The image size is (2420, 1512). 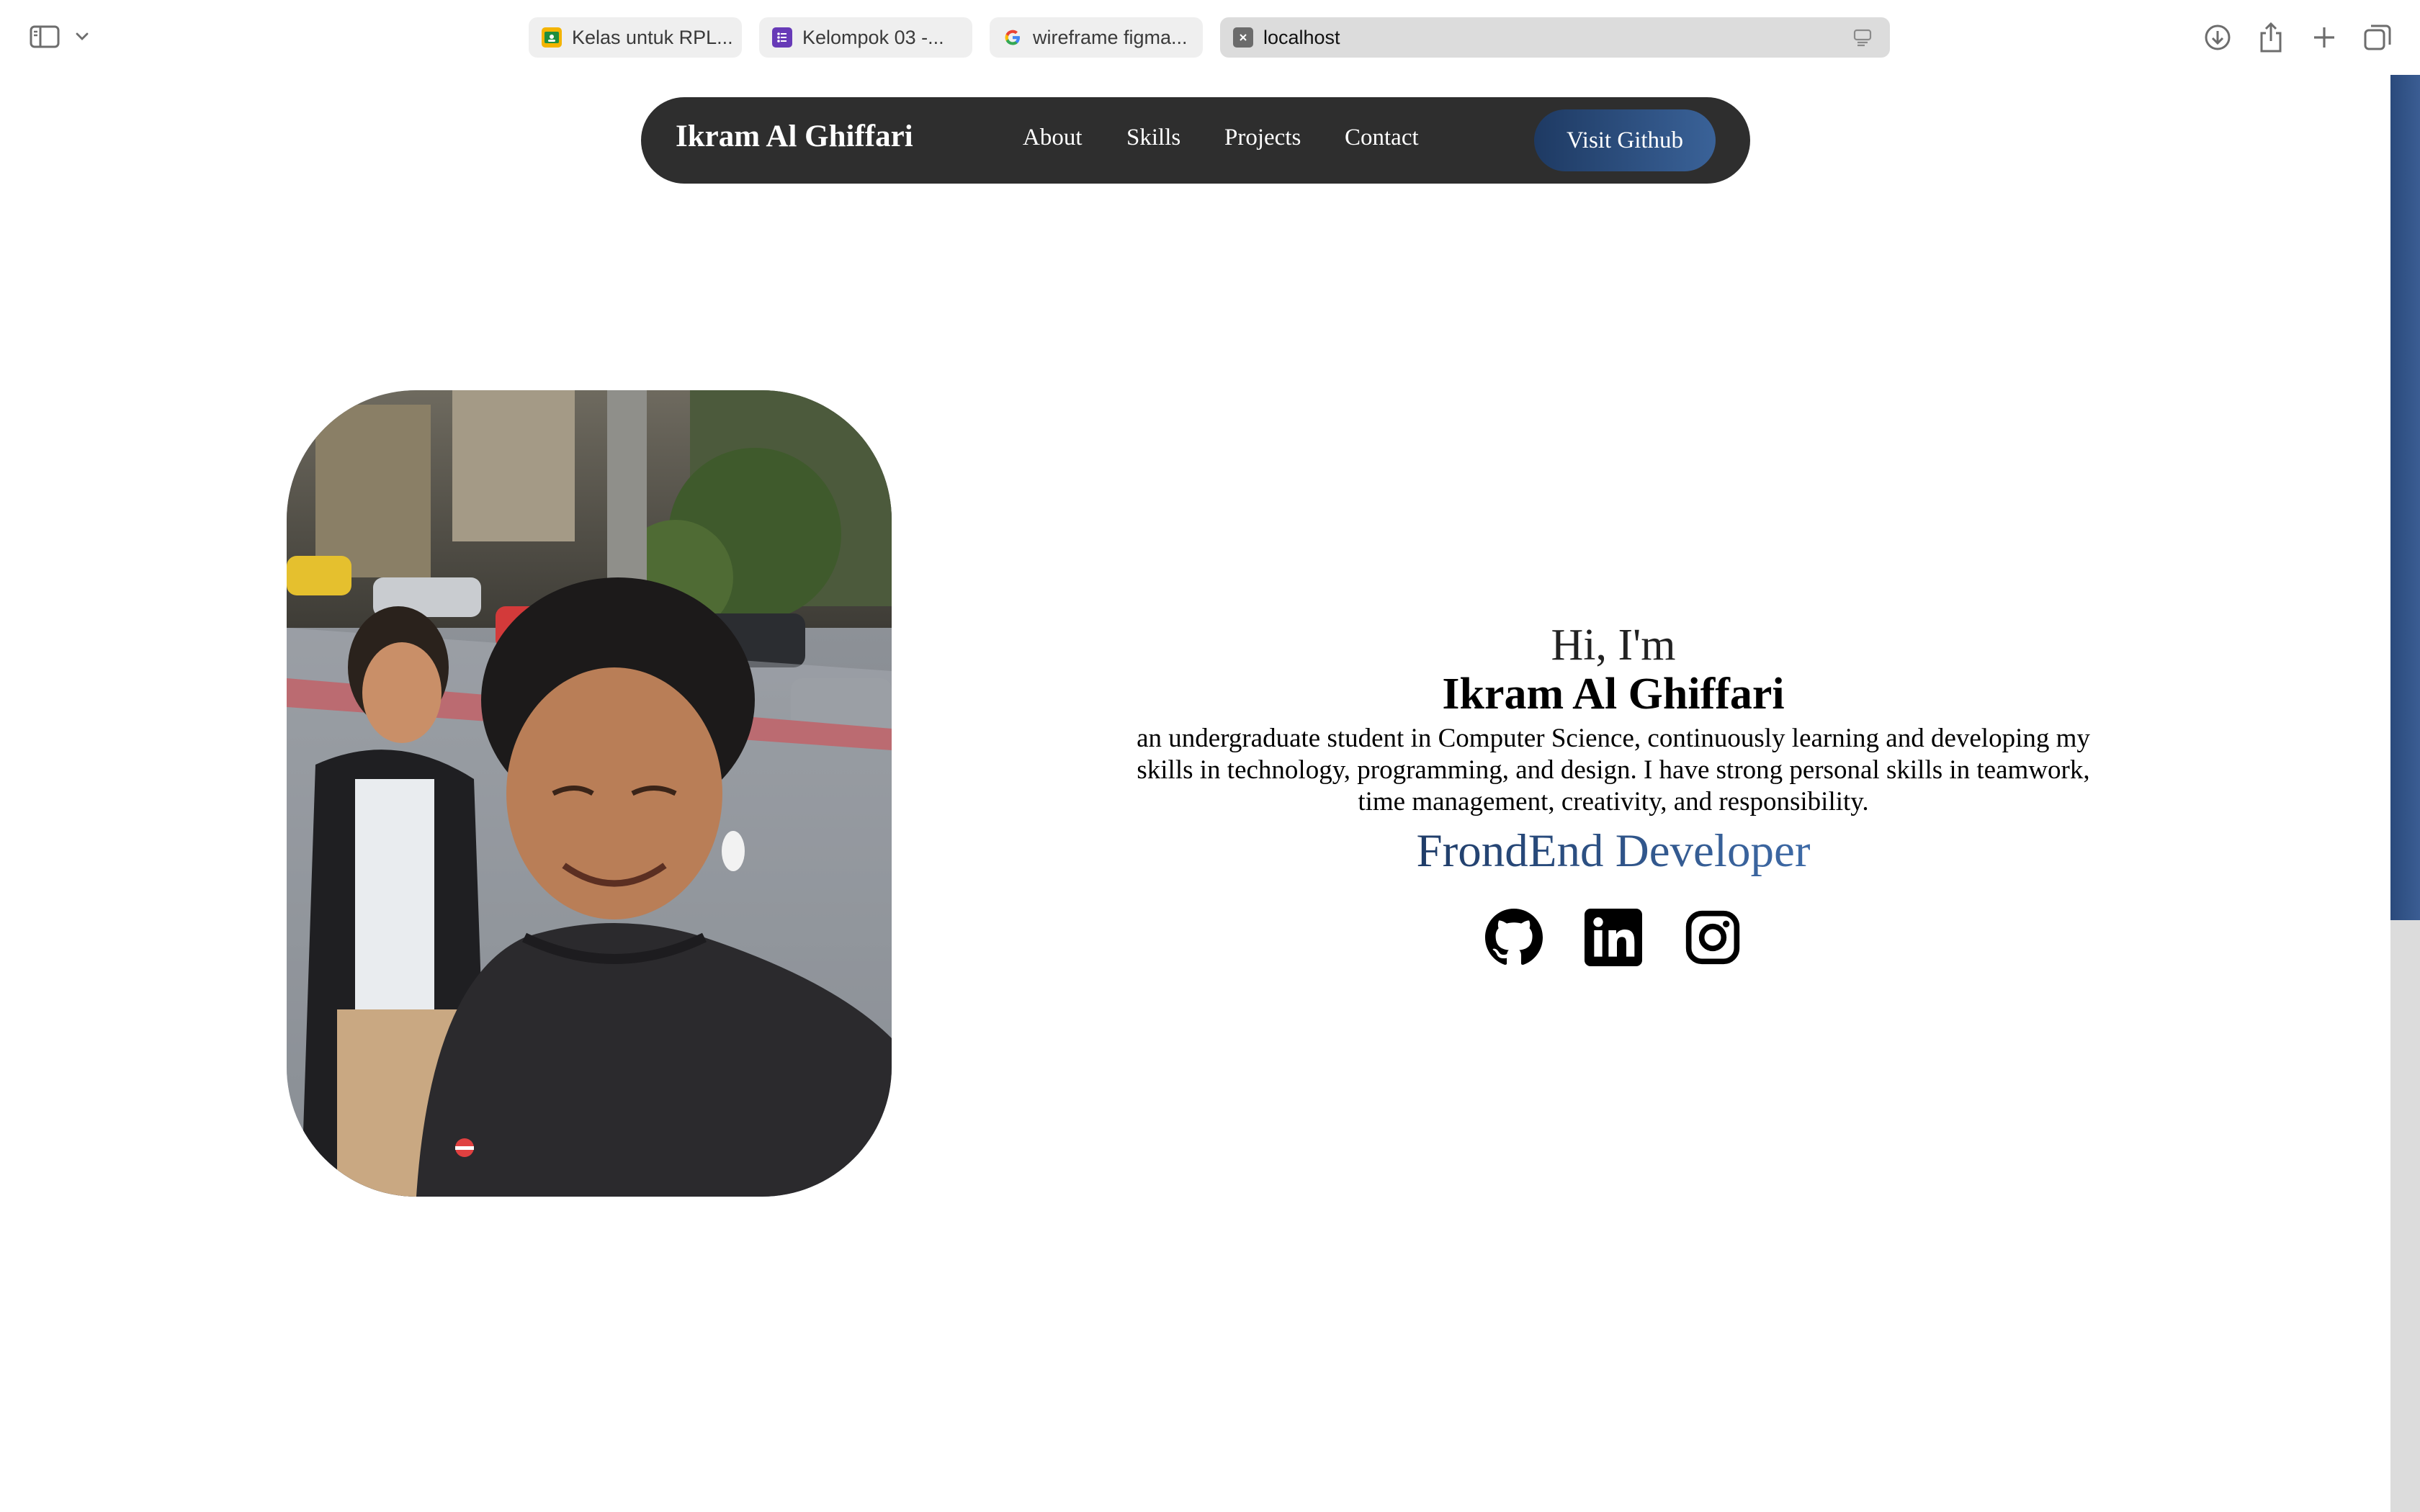 What do you see at coordinates (2217, 37) in the screenshot?
I see `download-icon` at bounding box center [2217, 37].